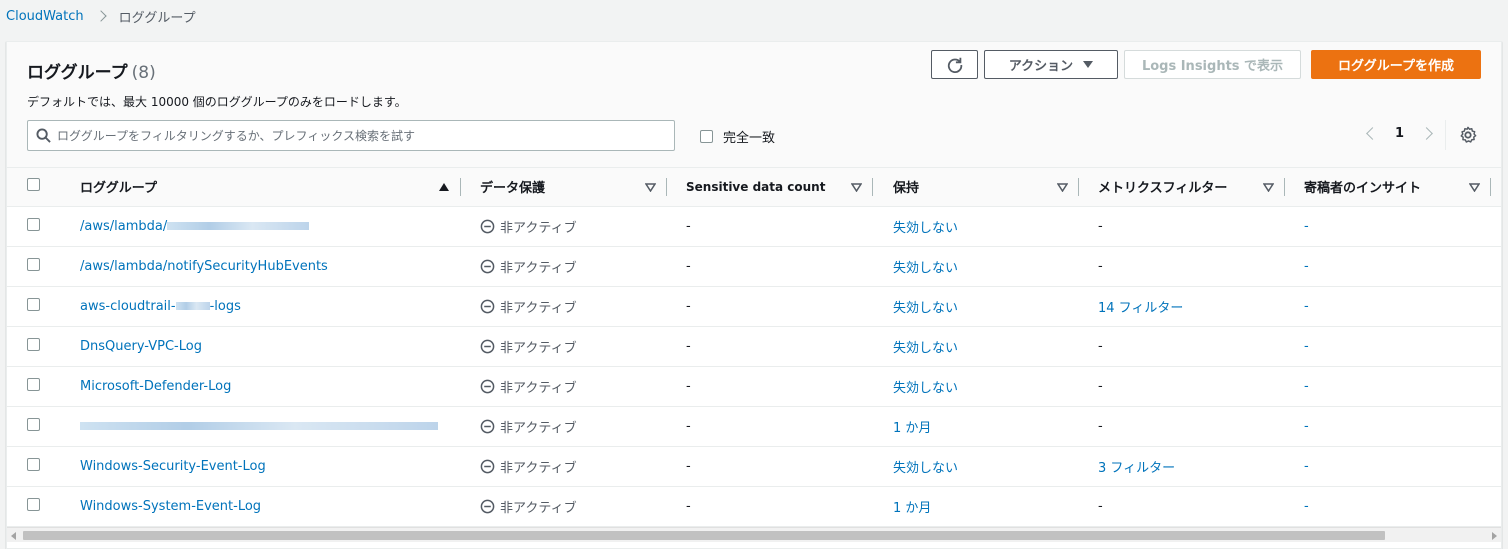 This screenshot has width=1508, height=549. Describe the element at coordinates (118, 189) in the screenshot. I see `column-label-log-group: ロググループ` at that location.